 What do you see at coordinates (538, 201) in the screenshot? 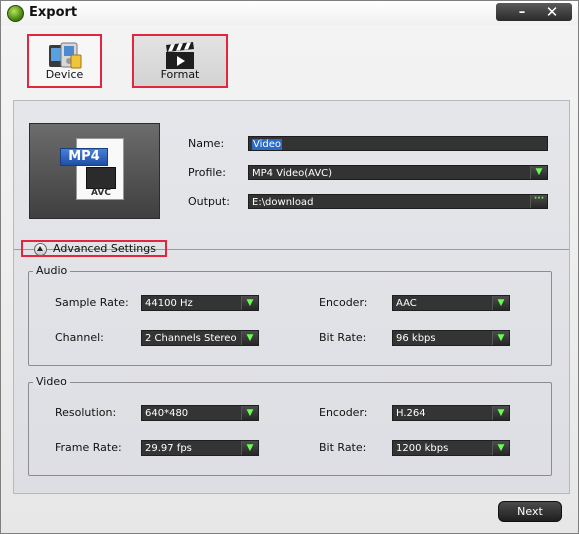
I see `browse-button: ···` at bounding box center [538, 201].